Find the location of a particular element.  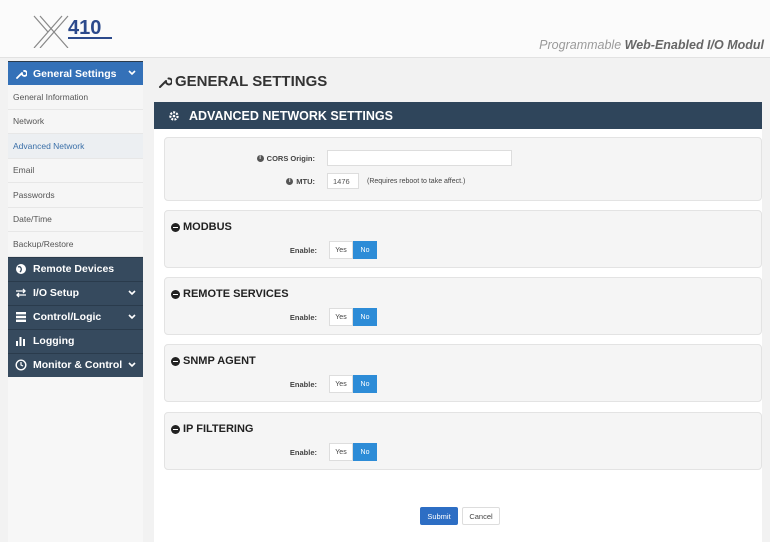

sidebar-item-advanced-network: Advanced Network is located at coordinates (75, 146).